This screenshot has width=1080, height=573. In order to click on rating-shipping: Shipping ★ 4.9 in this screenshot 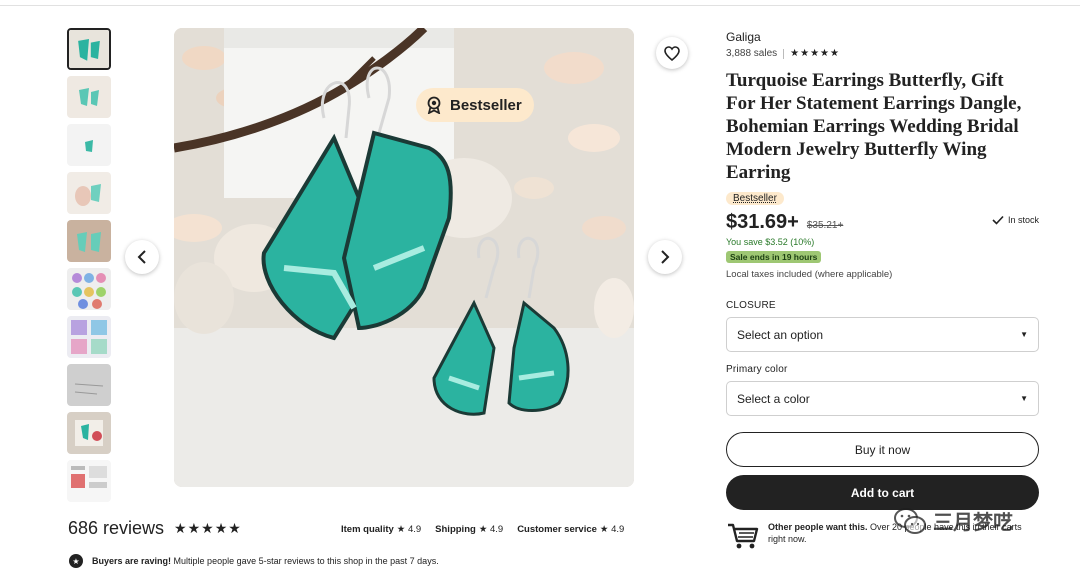, I will do `click(469, 529)`.